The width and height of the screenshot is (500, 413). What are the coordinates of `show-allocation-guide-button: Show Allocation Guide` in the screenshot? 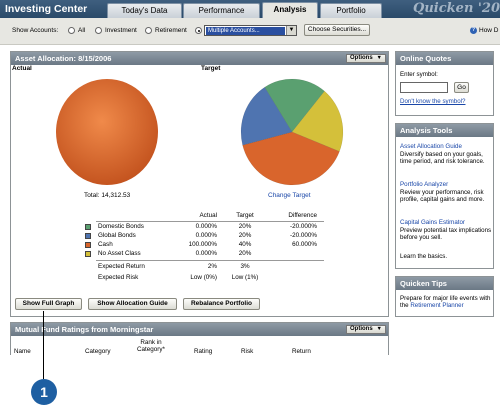 It's located at (132, 304).